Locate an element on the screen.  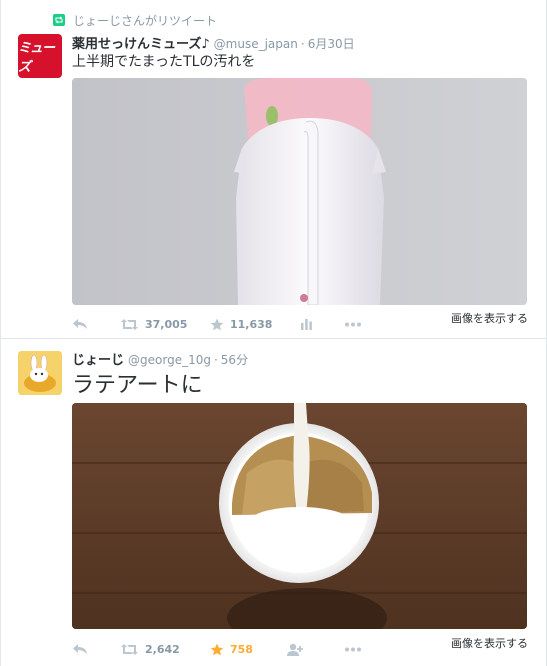
analytics-icon is located at coordinates (306, 324).